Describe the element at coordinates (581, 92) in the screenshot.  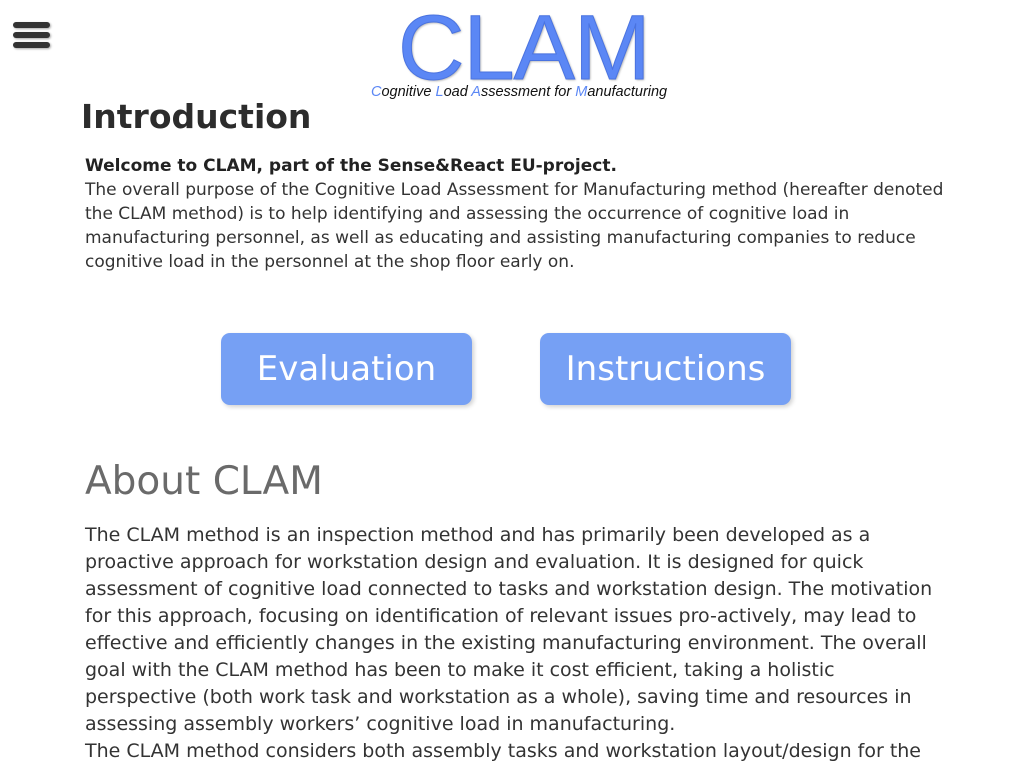
I see `logo-subtitle-letter: M` at that location.